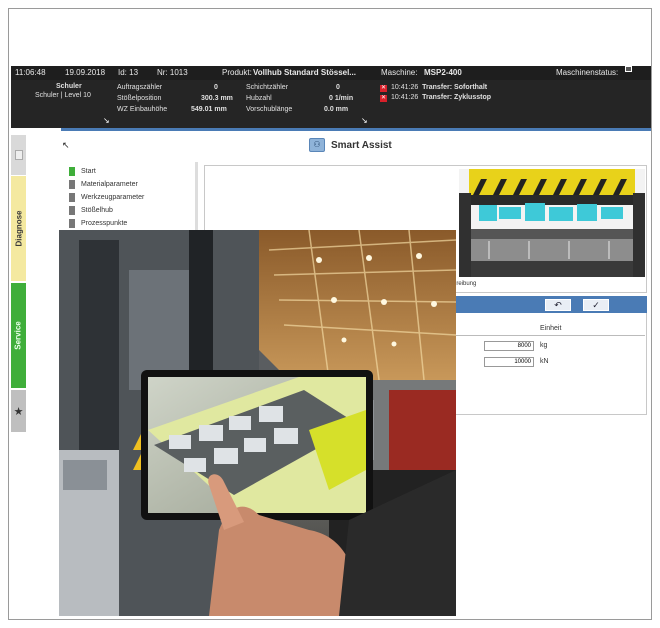 This screenshot has height=628, width=660. What do you see at coordinates (109, 184) in the screenshot?
I see `step-label: Materialparameter` at bounding box center [109, 184].